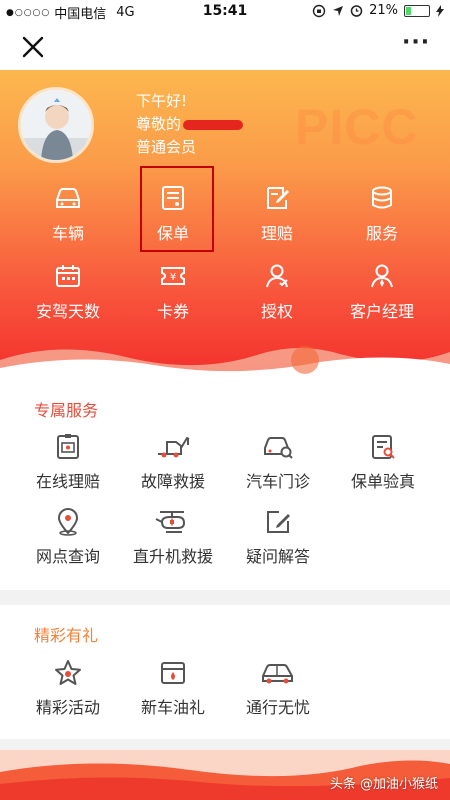  Describe the element at coordinates (66, 410) in the screenshot. I see `section-title: 专属服务` at that location.